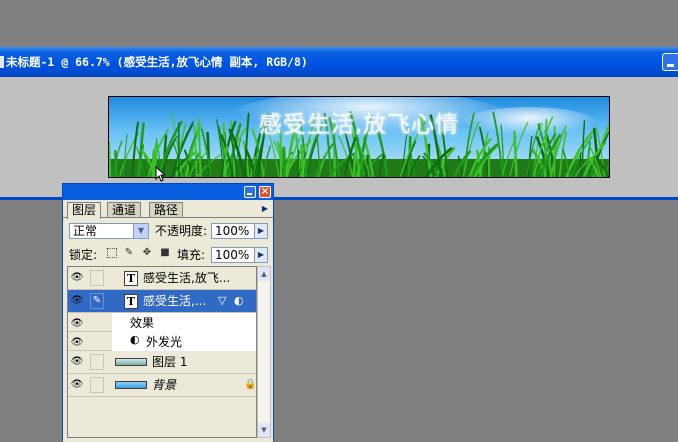 Image resolution: width=678 pixels, height=442 pixels. What do you see at coordinates (250, 384) in the screenshot?
I see `lock-icon: 🔒` at bounding box center [250, 384].